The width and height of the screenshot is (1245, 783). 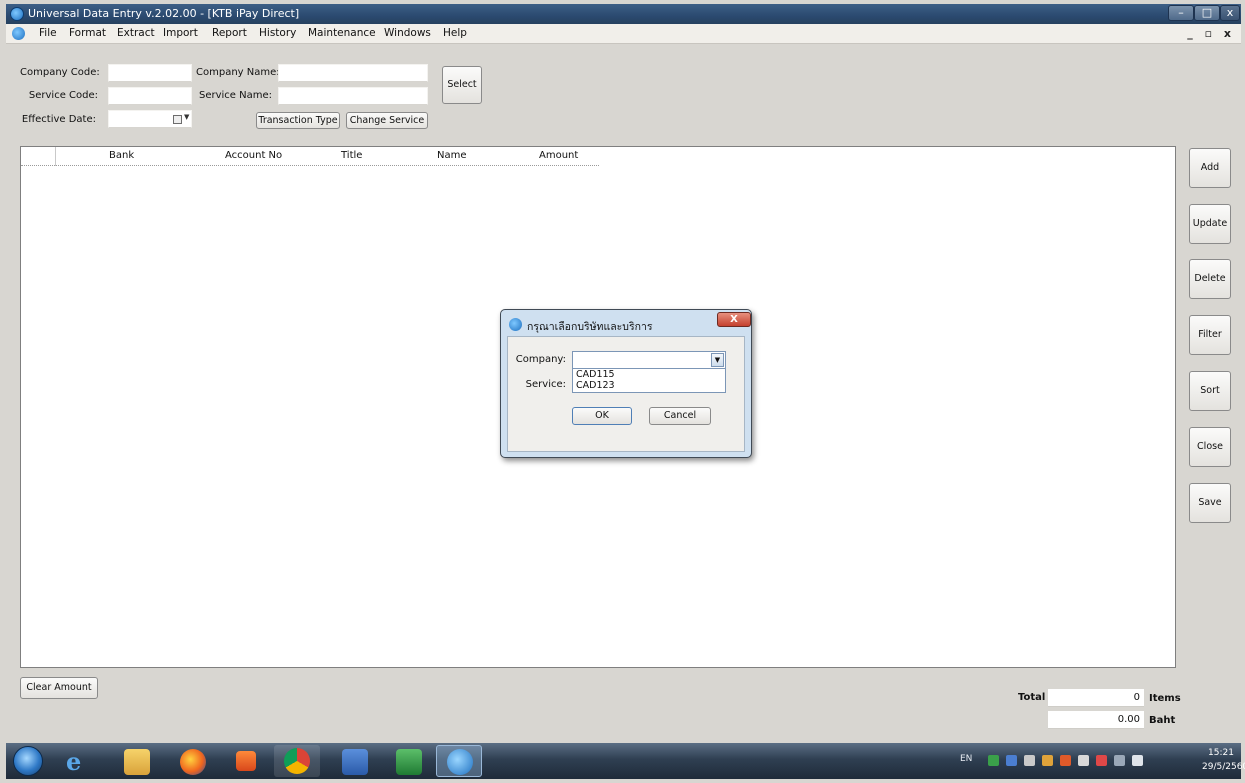 I want to click on column-header-title: Title, so click(x=351, y=155).